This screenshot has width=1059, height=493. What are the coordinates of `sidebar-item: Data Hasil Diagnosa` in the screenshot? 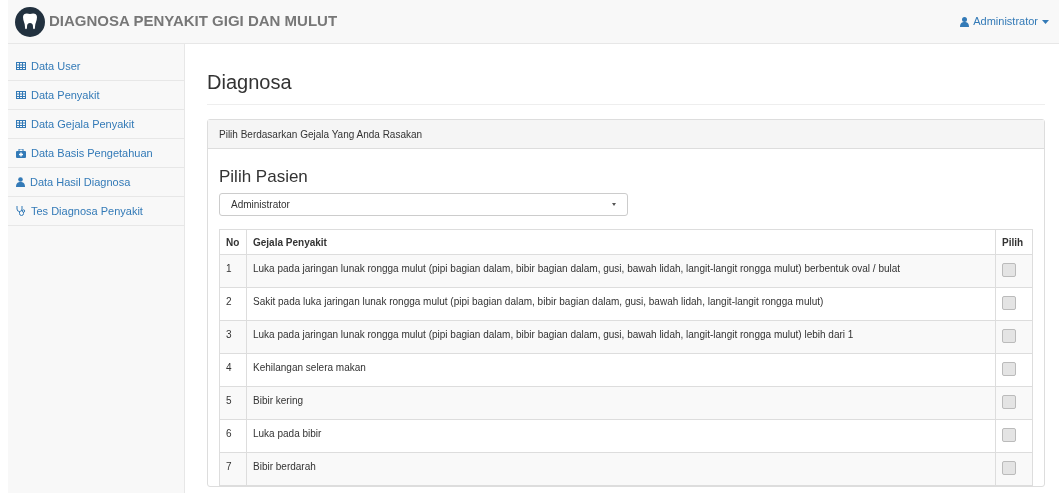 It's located at (96, 182).